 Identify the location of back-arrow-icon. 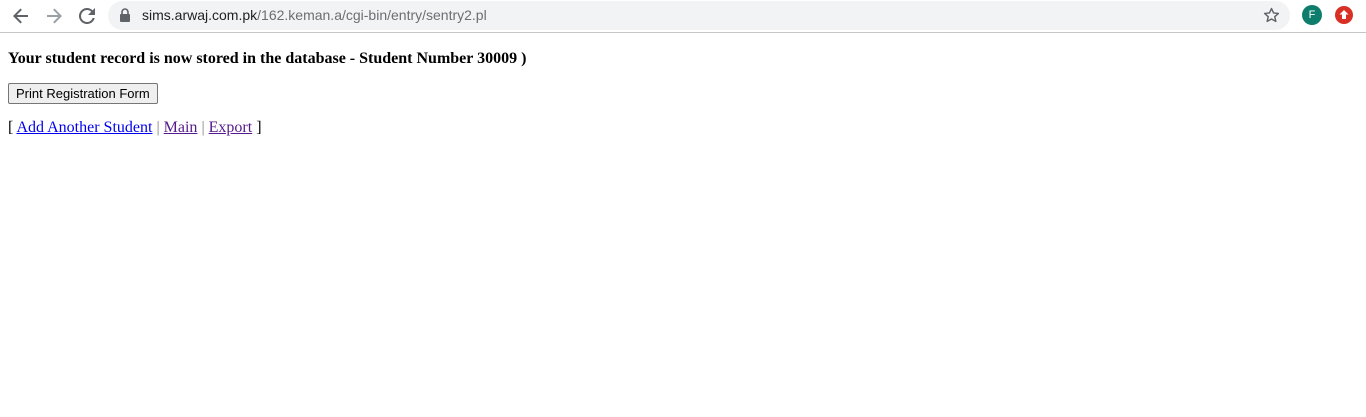
(20, 16).